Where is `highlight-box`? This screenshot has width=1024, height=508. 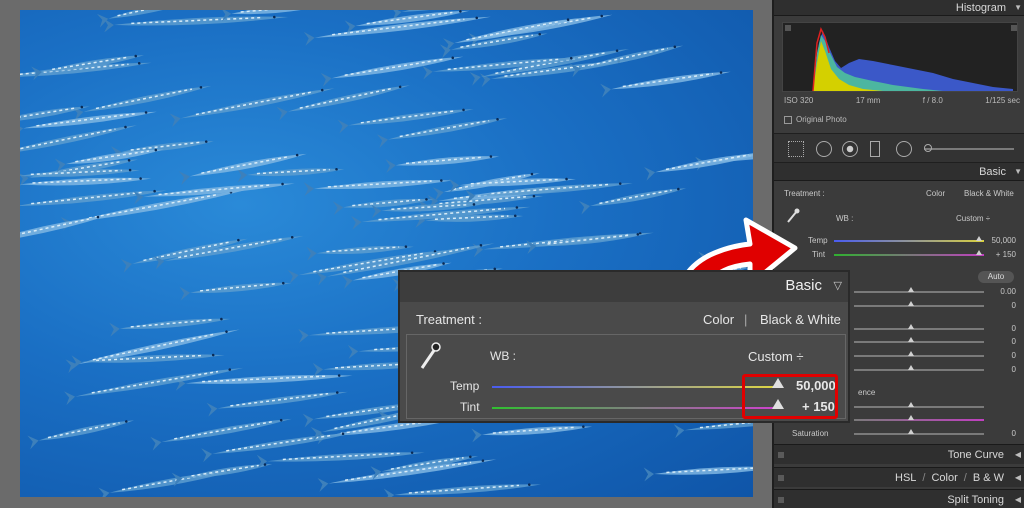
highlight-box is located at coordinates (790, 396).